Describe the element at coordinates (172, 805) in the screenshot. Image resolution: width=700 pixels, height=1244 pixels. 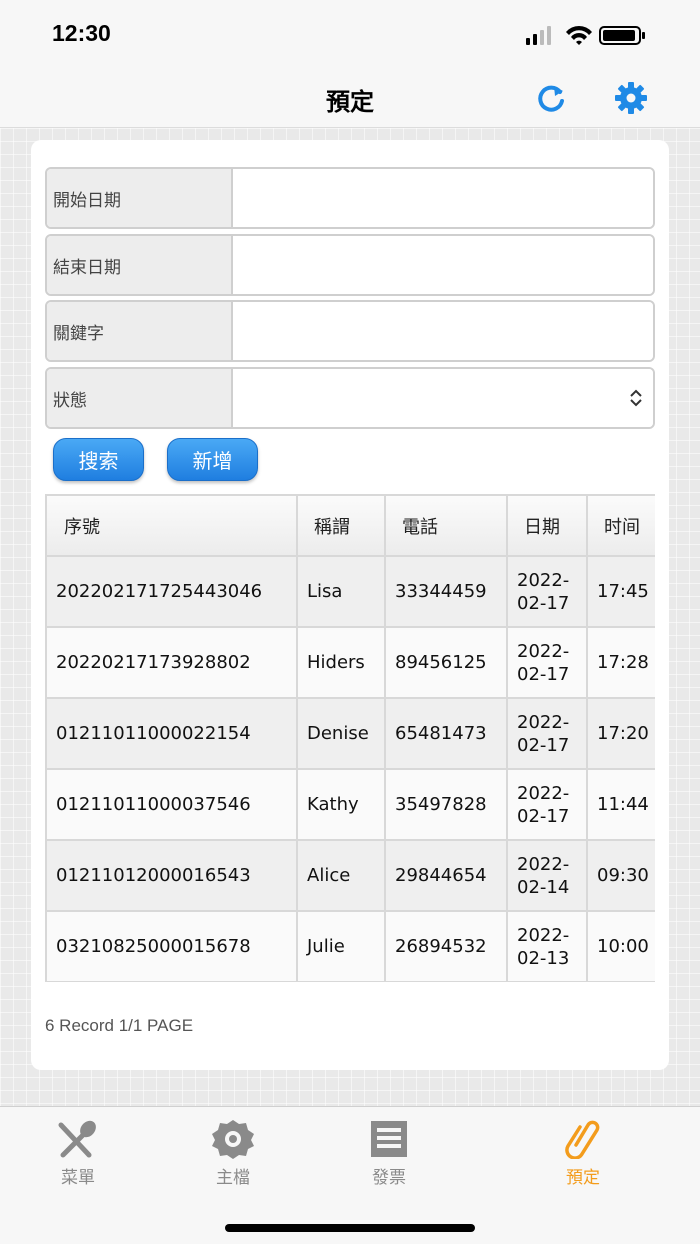
I see `cell-serial: 01211011000037546` at that location.